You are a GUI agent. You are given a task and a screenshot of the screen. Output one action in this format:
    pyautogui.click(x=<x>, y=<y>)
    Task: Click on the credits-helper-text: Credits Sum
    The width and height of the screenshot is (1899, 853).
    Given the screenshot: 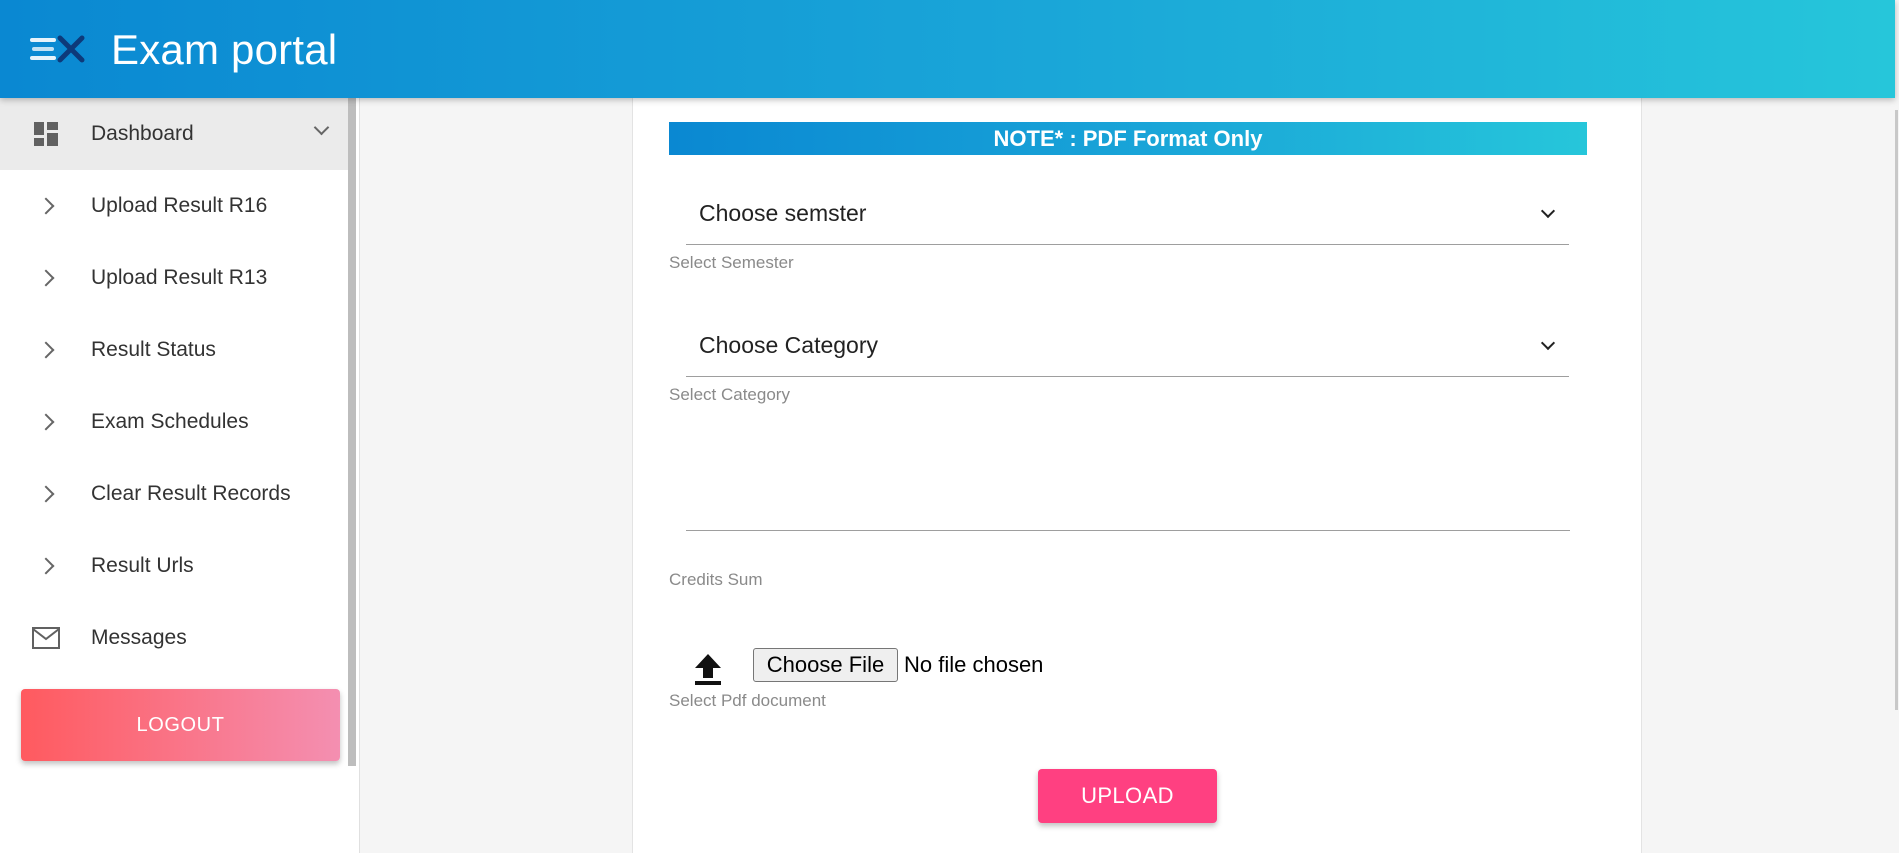 What is the action you would take?
    pyautogui.click(x=716, y=579)
    